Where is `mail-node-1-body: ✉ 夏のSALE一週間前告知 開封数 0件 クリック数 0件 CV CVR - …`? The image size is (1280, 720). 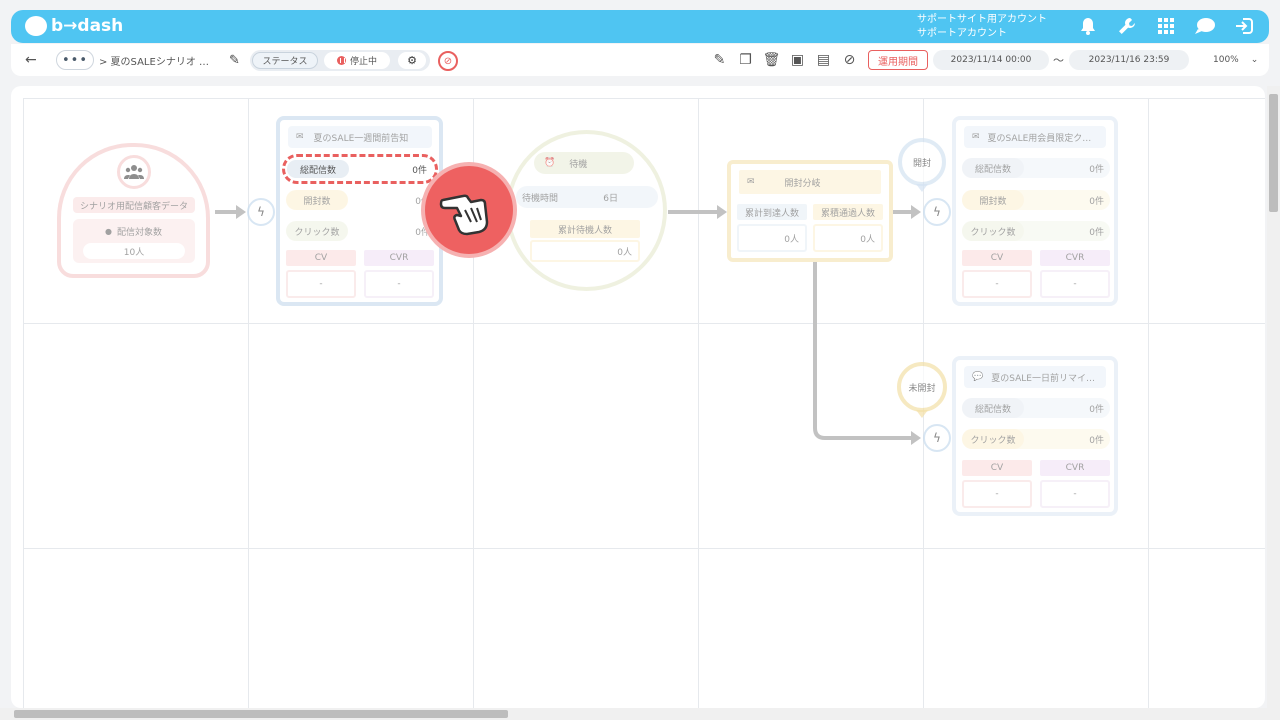 mail-node-1-body: ✉ 夏のSALE一週間前告知 開封数 0件 クリック数 0件 CV CVR - … is located at coordinates (359, 211).